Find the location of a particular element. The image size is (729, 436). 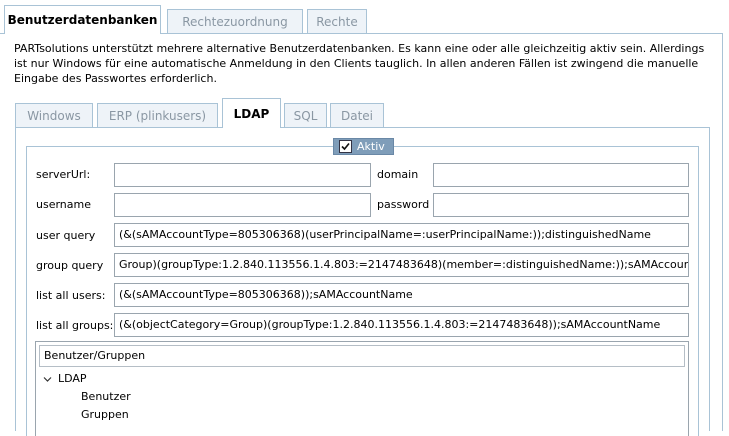

aktiv-checkbox-container: Aktiv is located at coordinates (363, 146).